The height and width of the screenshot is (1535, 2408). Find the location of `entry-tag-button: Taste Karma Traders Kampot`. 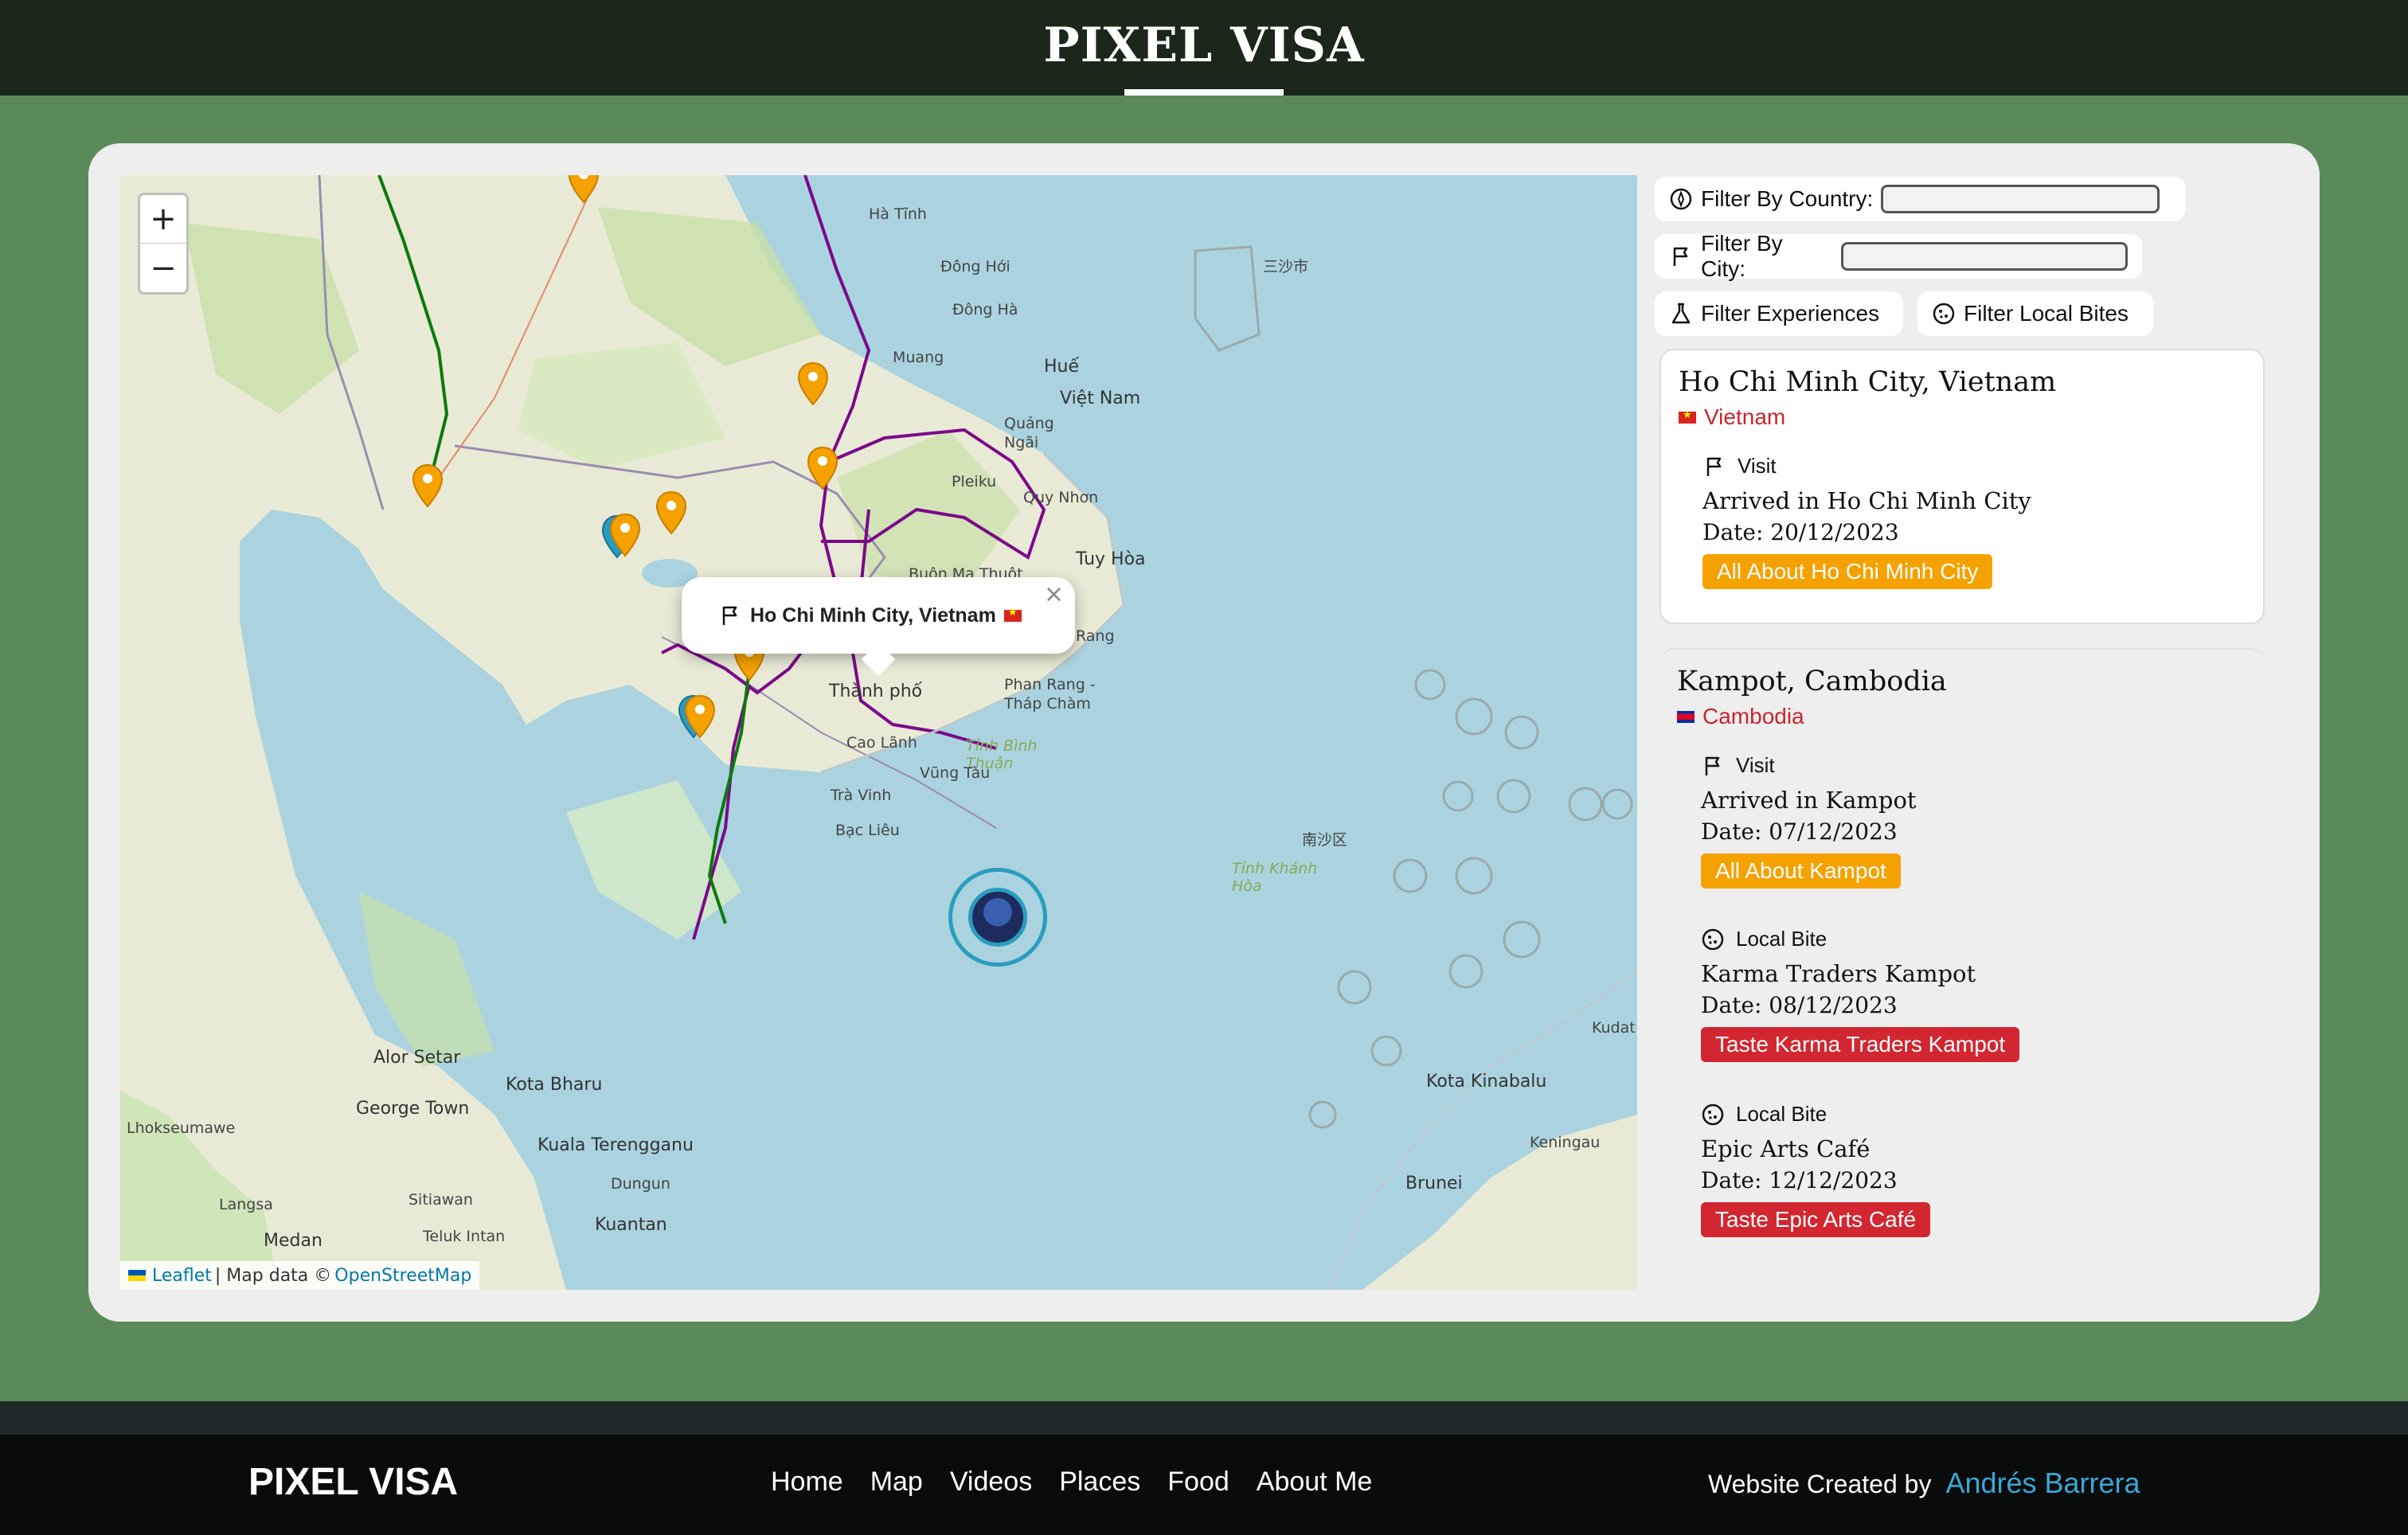

entry-tag-button: Taste Karma Traders Kampot is located at coordinates (1860, 1044).